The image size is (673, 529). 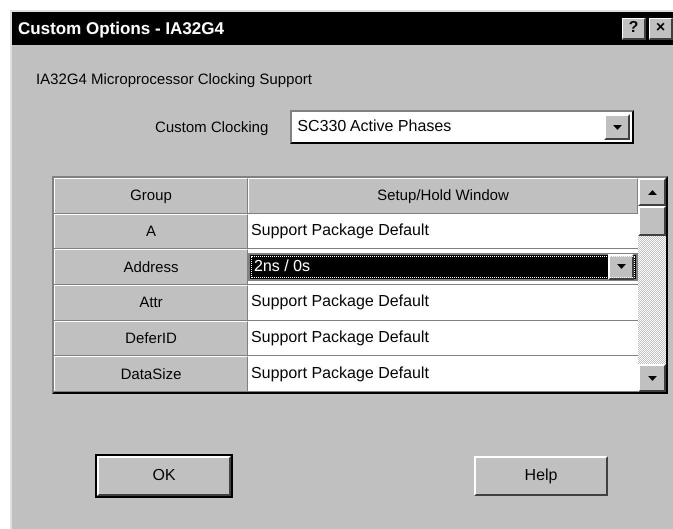 I want to click on heading-label: IA32G4 Microprocessor Clocking Support, so click(x=174, y=79).